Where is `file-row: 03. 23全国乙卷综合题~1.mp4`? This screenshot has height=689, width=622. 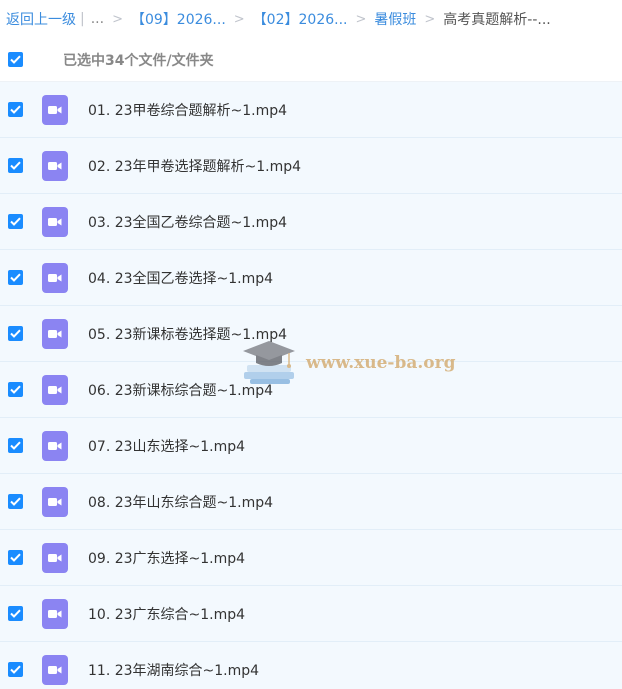 file-row: 03. 23全国乙卷综合题~1.mp4 is located at coordinates (311, 222).